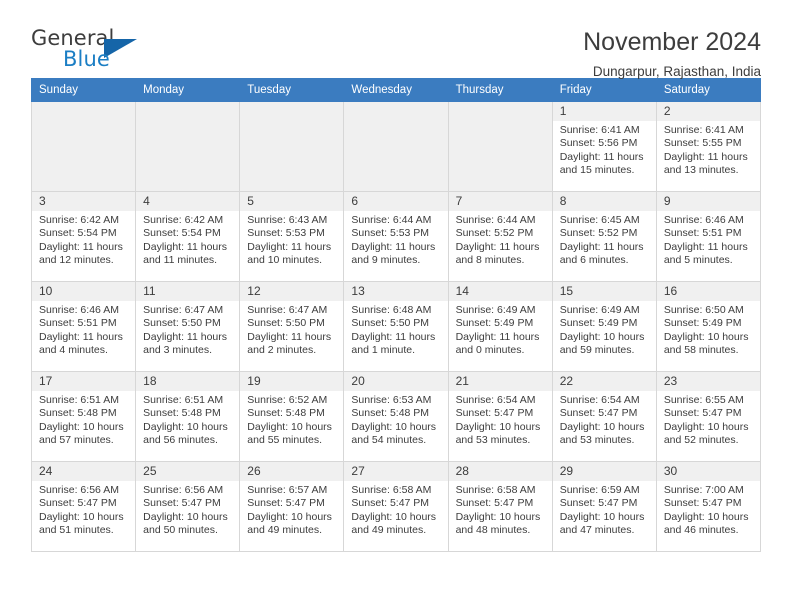 The width and height of the screenshot is (792, 612). What do you see at coordinates (672, 42) in the screenshot?
I see `page-title: November 2024` at bounding box center [672, 42].